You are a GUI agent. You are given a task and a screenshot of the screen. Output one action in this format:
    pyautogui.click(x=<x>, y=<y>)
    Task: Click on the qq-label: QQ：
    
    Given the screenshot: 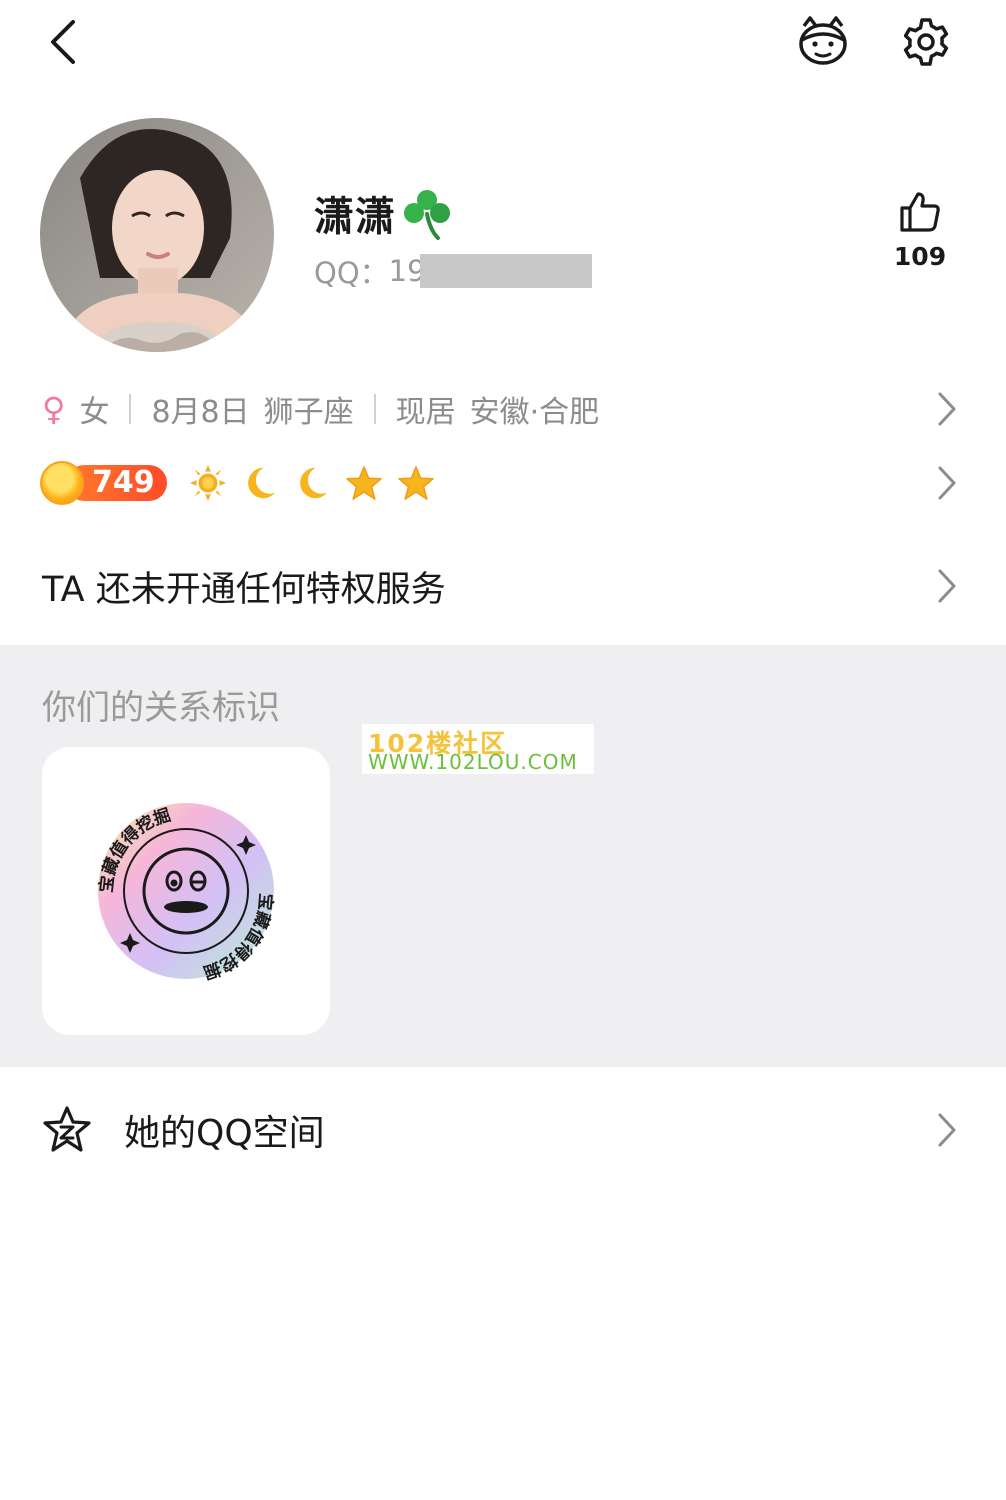 What is the action you would take?
    pyautogui.click(x=351, y=273)
    